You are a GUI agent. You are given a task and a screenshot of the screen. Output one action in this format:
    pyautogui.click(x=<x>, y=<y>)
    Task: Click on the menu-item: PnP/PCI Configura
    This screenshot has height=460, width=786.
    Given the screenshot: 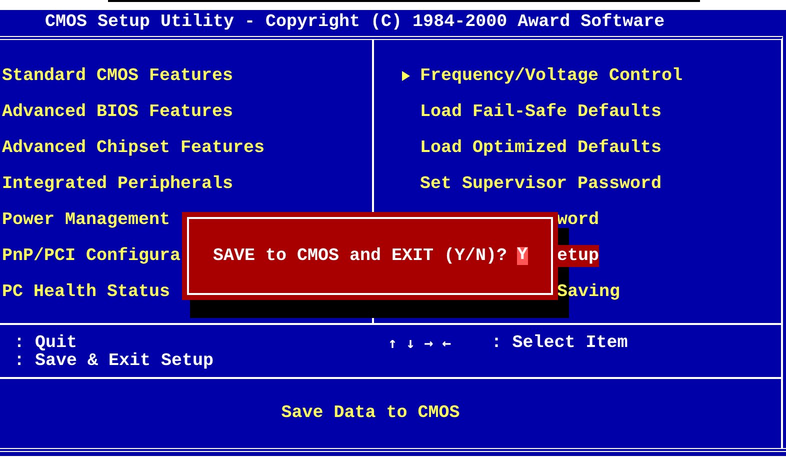 What is the action you would take?
    pyautogui.click(x=90, y=256)
    